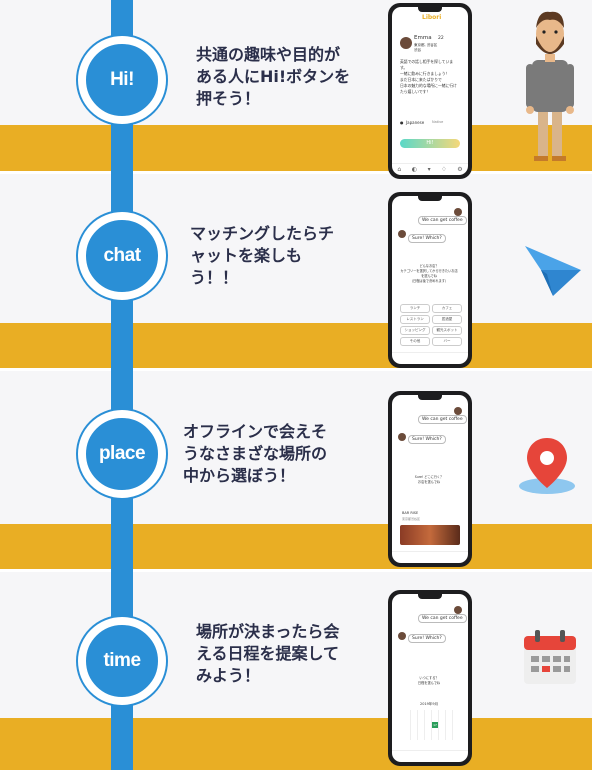  I want to click on category-chip: カフェ, so click(447, 308).